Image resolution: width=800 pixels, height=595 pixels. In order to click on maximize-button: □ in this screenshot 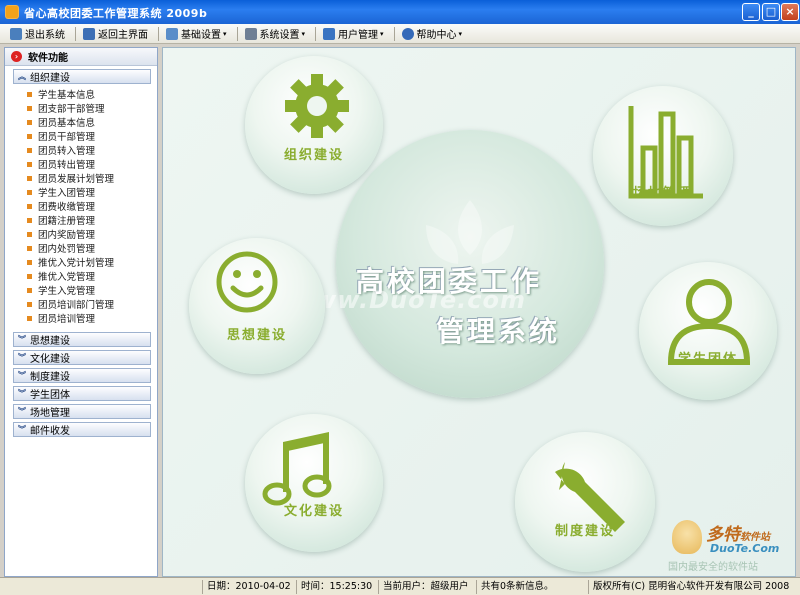, I will do `click(771, 12)`.